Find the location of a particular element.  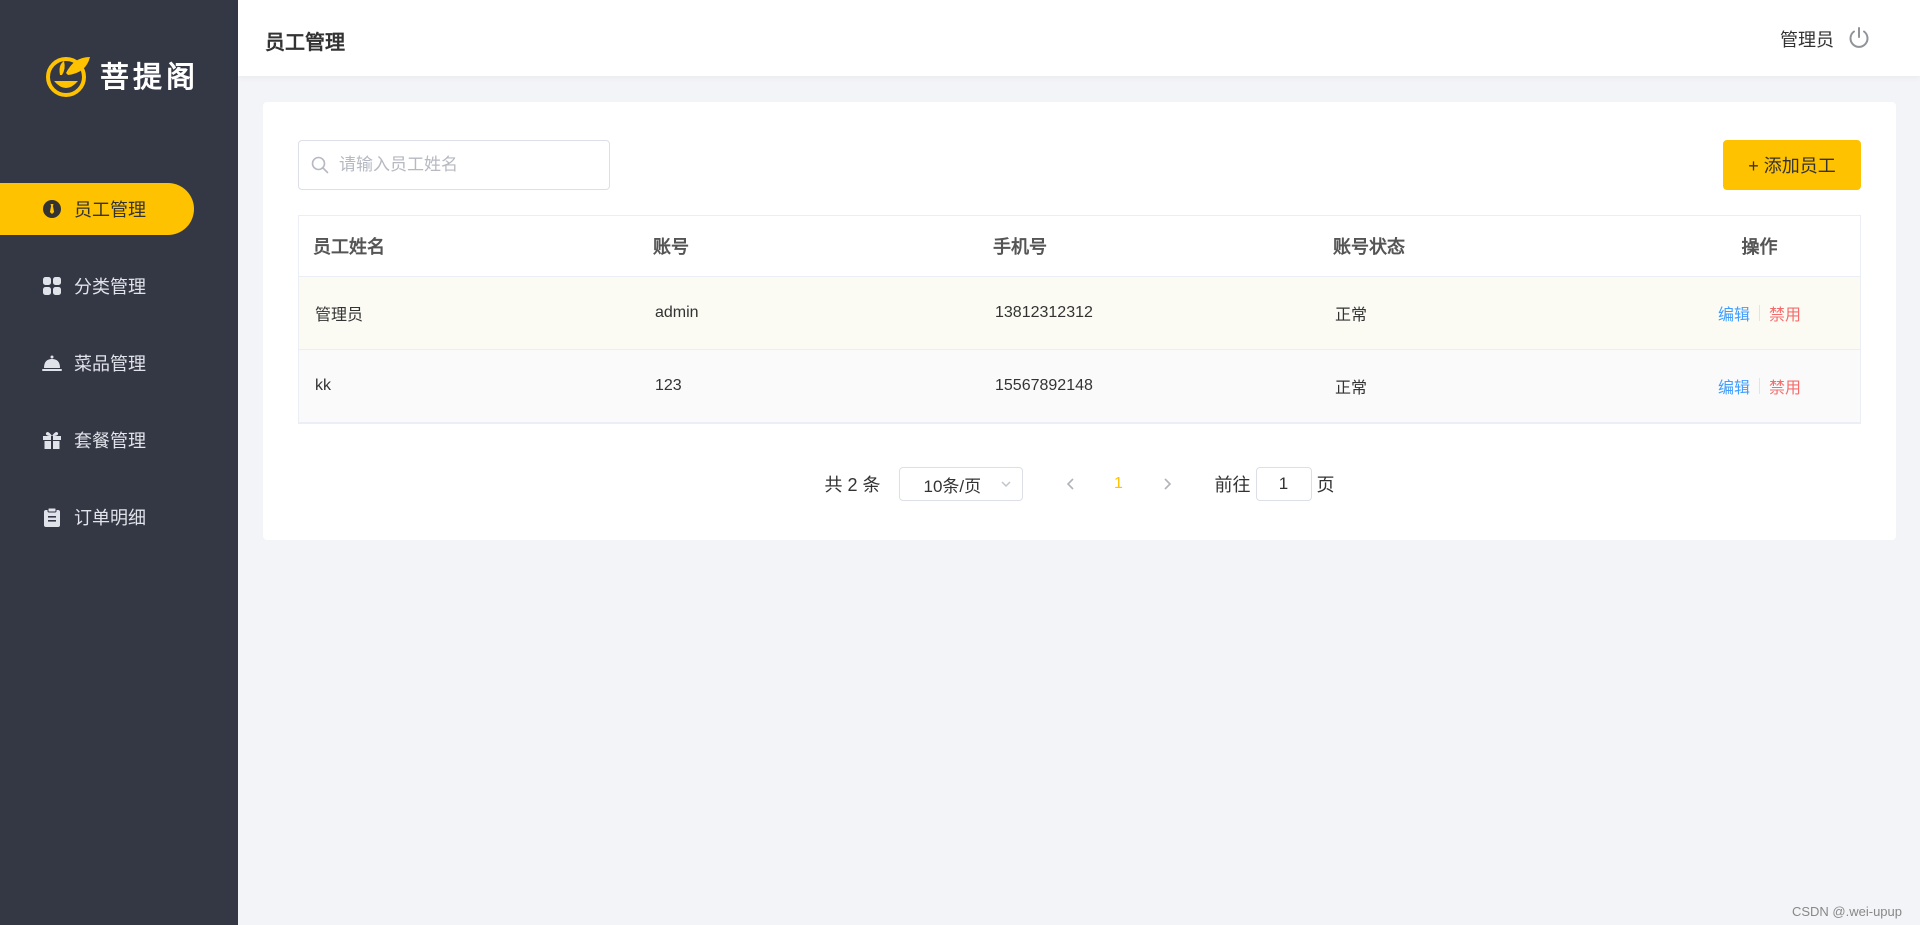

column-header-name: 员工姓名 is located at coordinates (349, 247).